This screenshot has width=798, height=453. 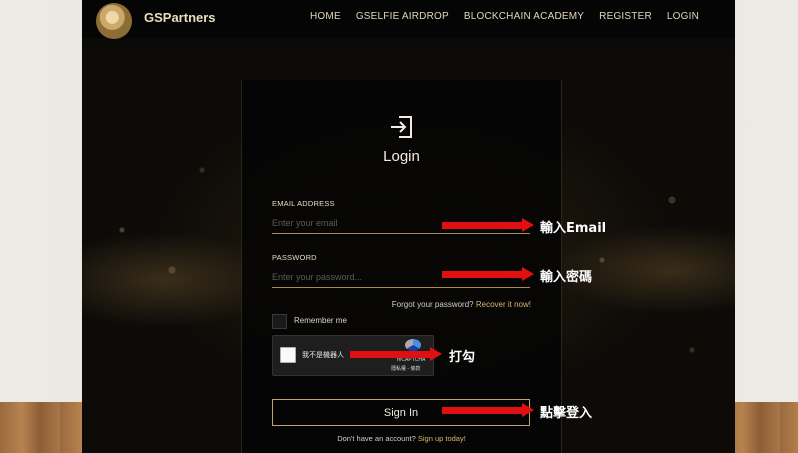 What do you see at coordinates (566, 413) in the screenshot?
I see `signin-annotation: 點擊登入` at bounding box center [566, 413].